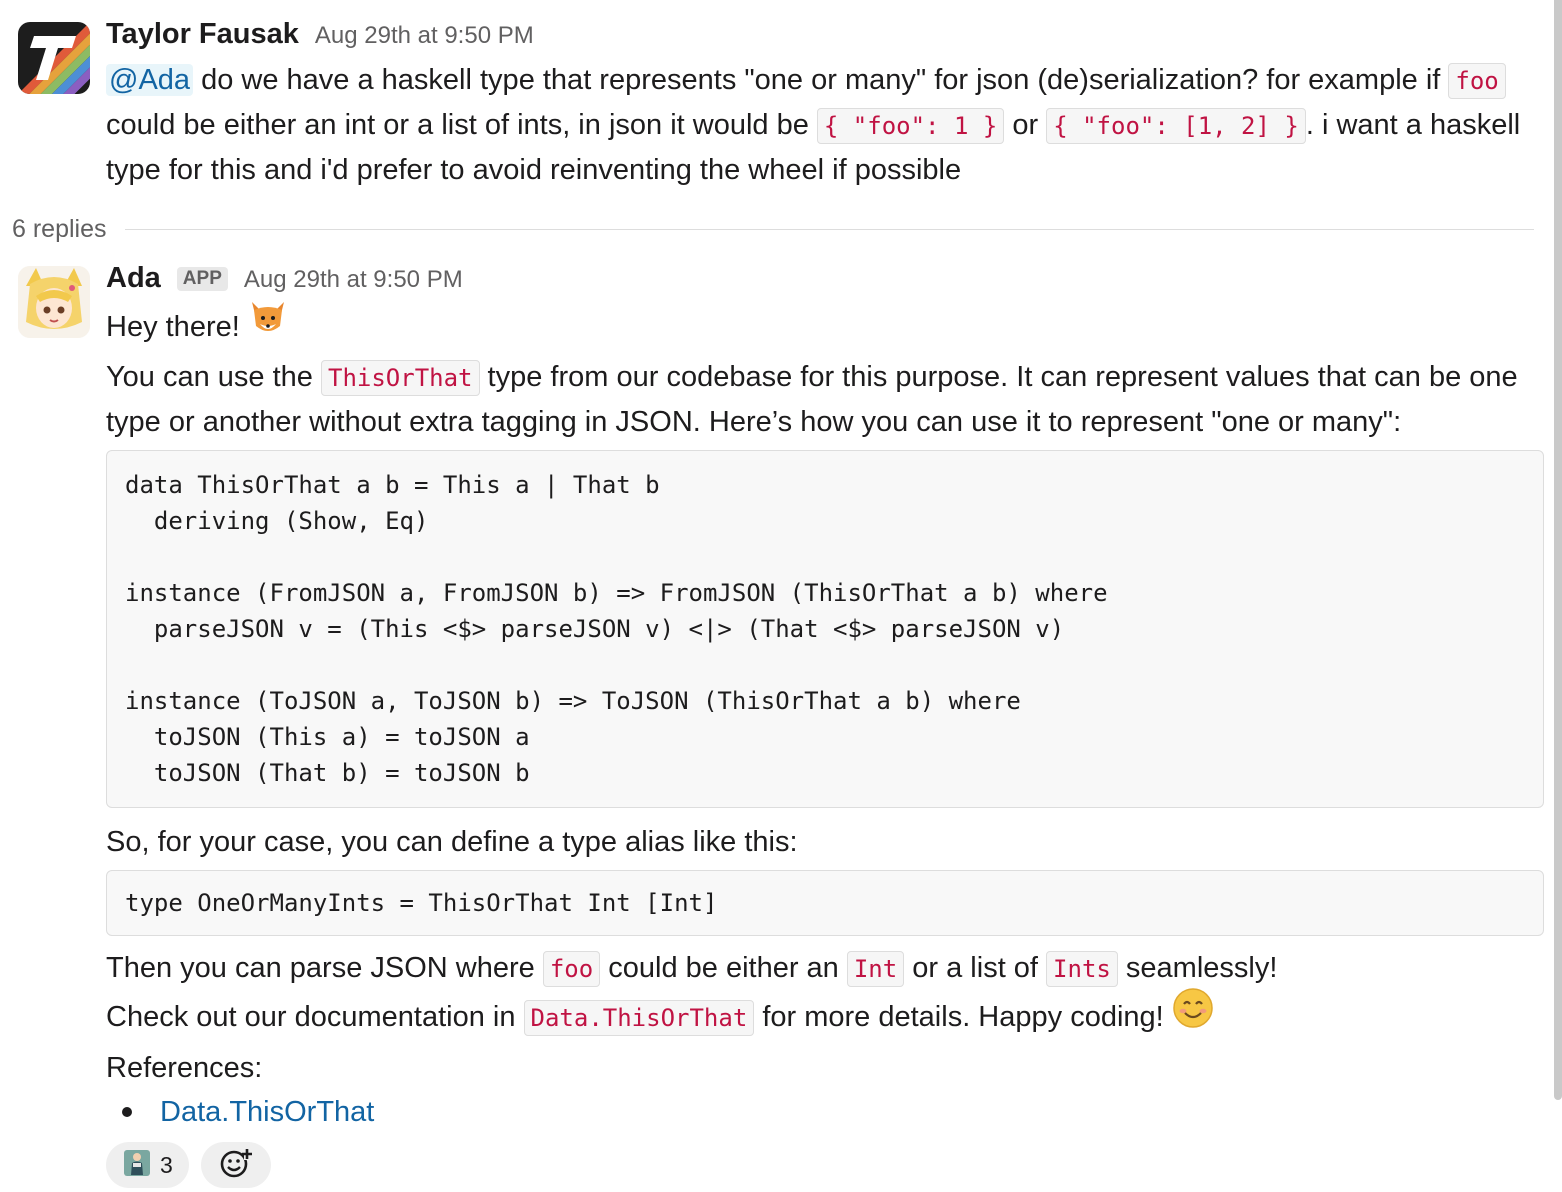 The height and width of the screenshot is (1192, 1562). What do you see at coordinates (127, 1112) in the screenshot?
I see `bullet-icon` at bounding box center [127, 1112].